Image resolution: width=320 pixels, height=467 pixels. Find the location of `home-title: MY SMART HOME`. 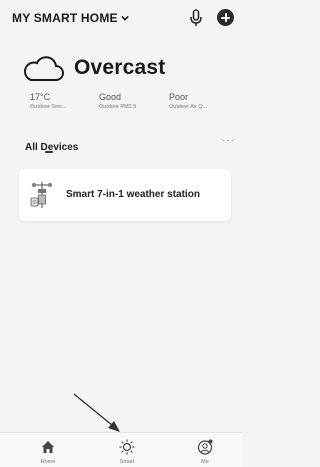

home-title: MY SMART HOME is located at coordinates (65, 18).